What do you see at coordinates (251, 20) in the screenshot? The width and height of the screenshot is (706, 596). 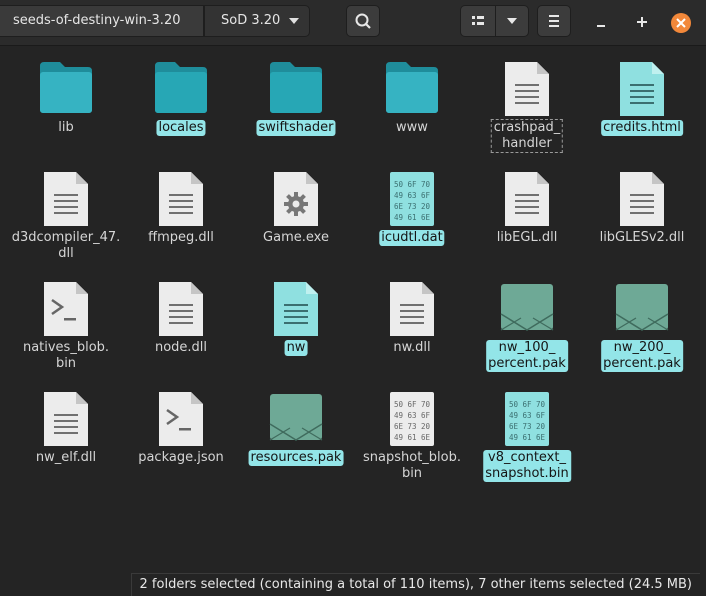 I see `path-segment-current-label: SoD 3.20` at bounding box center [251, 20].